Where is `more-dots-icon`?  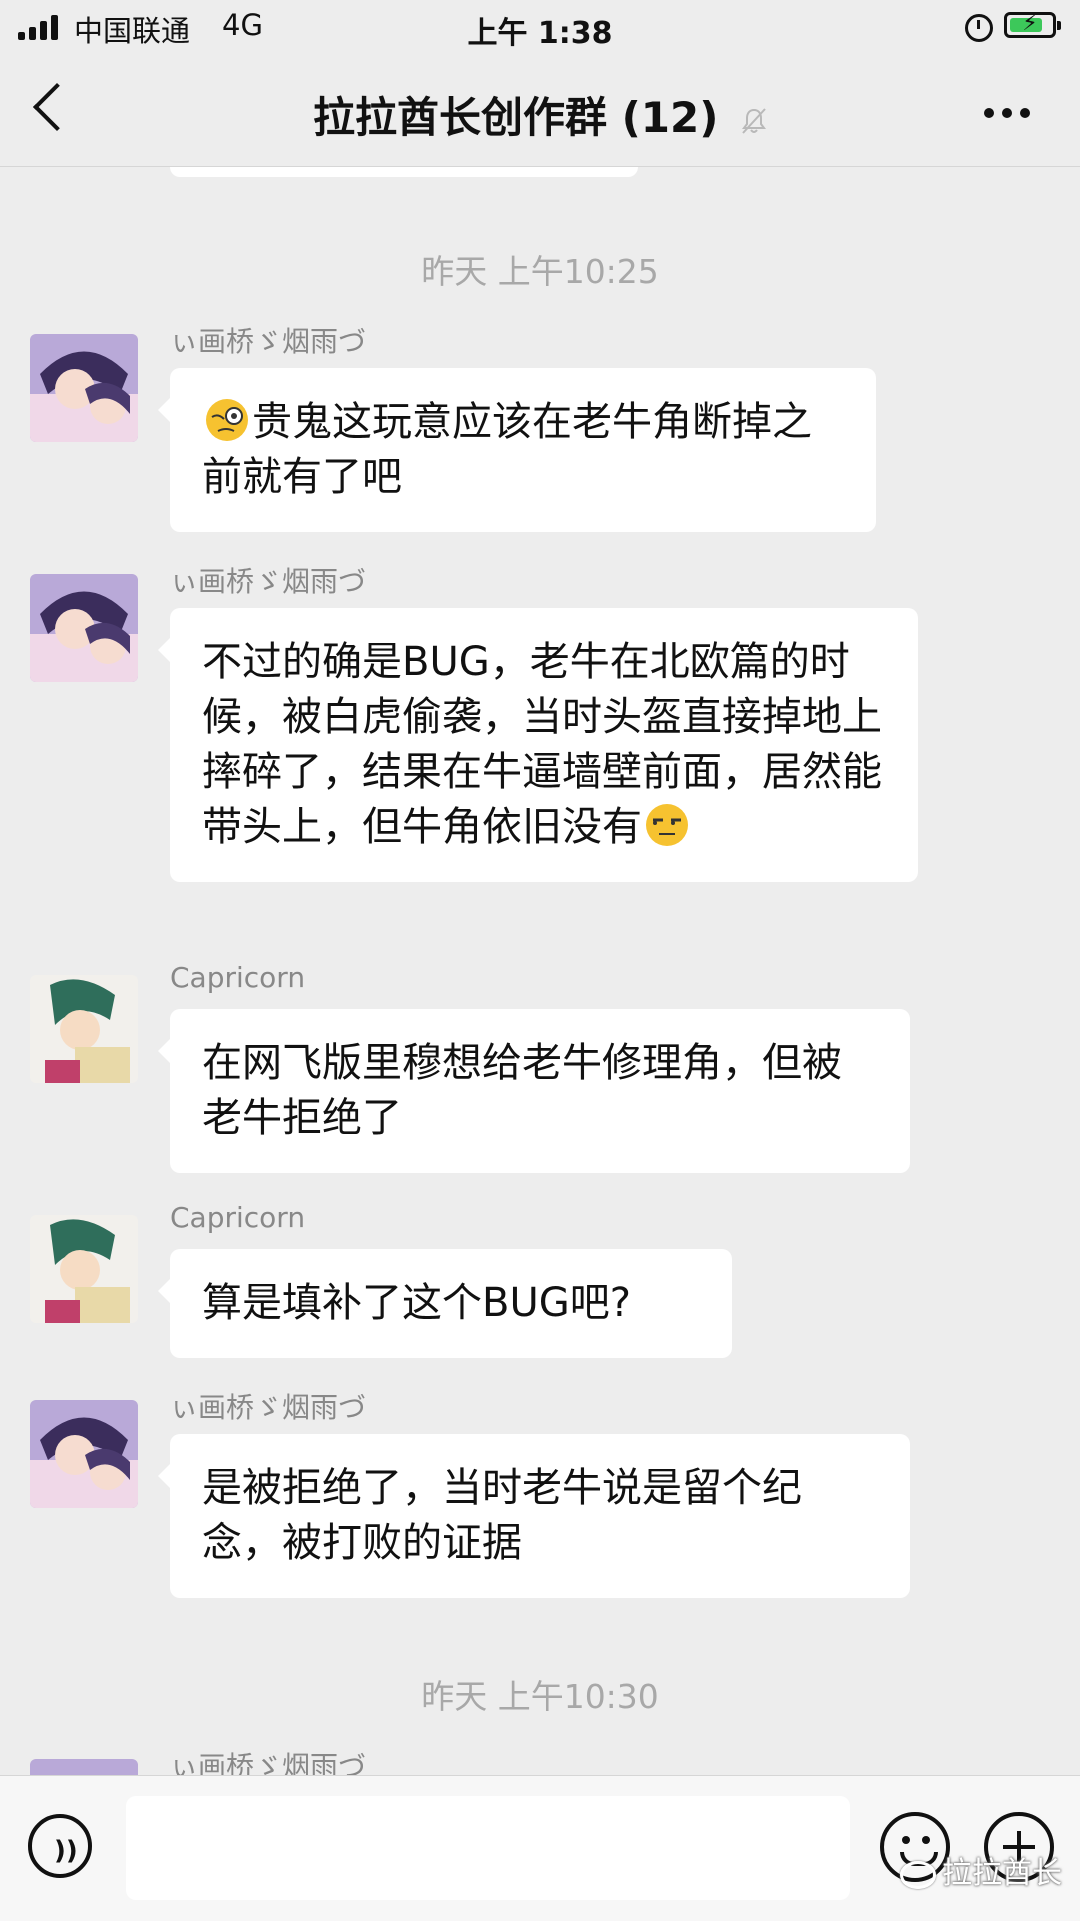
more-dots-icon is located at coordinates (1007, 113).